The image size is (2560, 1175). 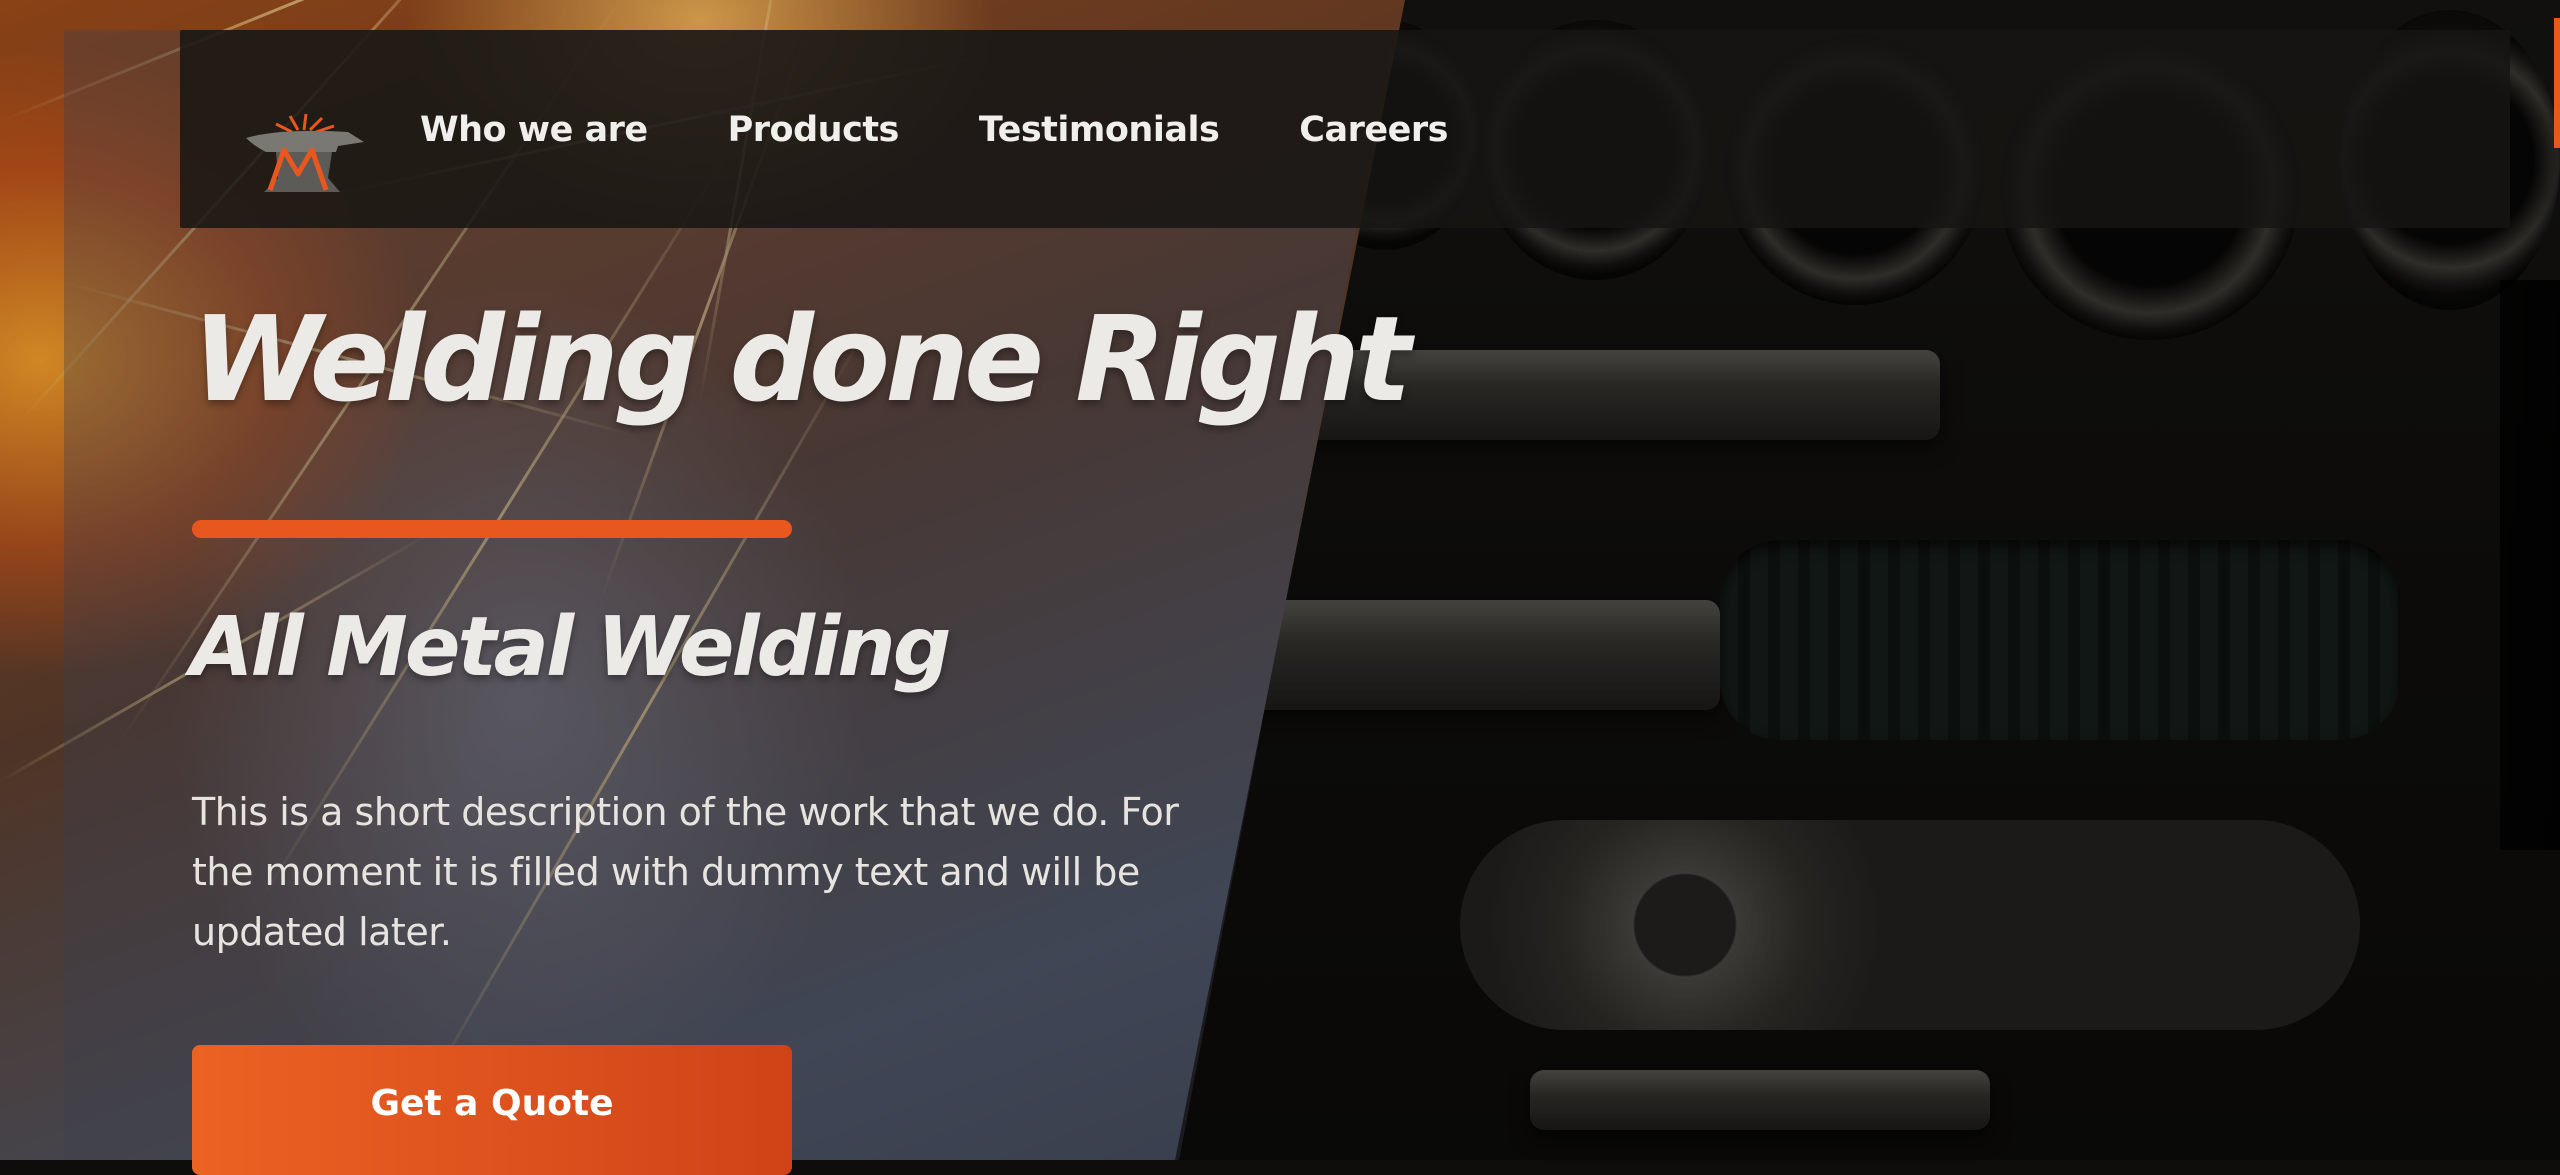 I want to click on nav-item-products: Products, so click(x=814, y=130).